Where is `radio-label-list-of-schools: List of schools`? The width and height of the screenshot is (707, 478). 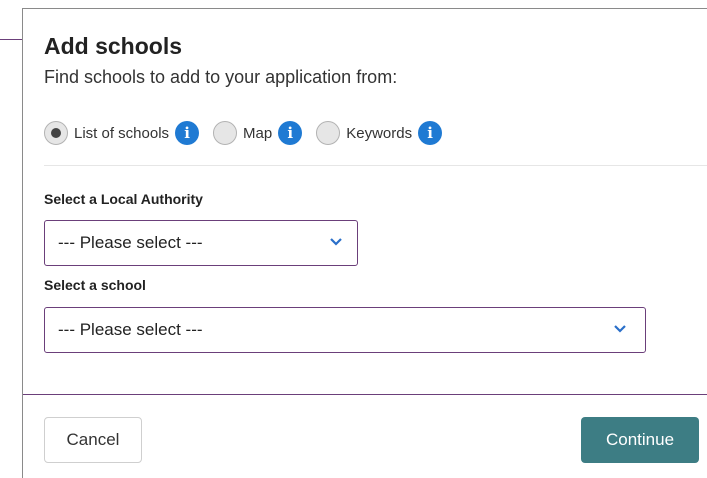
radio-label-list-of-schools: List of schools is located at coordinates (121, 133).